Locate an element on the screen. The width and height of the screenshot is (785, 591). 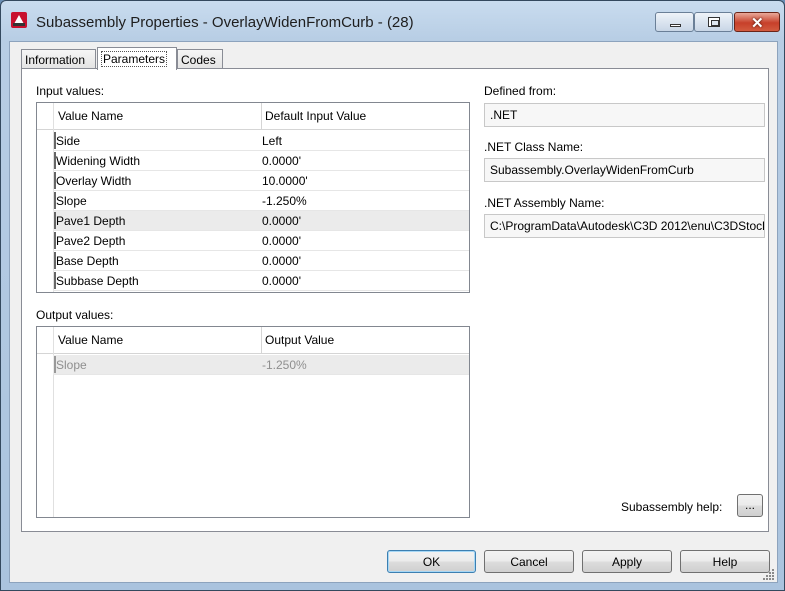
subassembly-help-label: Subassembly help: is located at coordinates (672, 507).